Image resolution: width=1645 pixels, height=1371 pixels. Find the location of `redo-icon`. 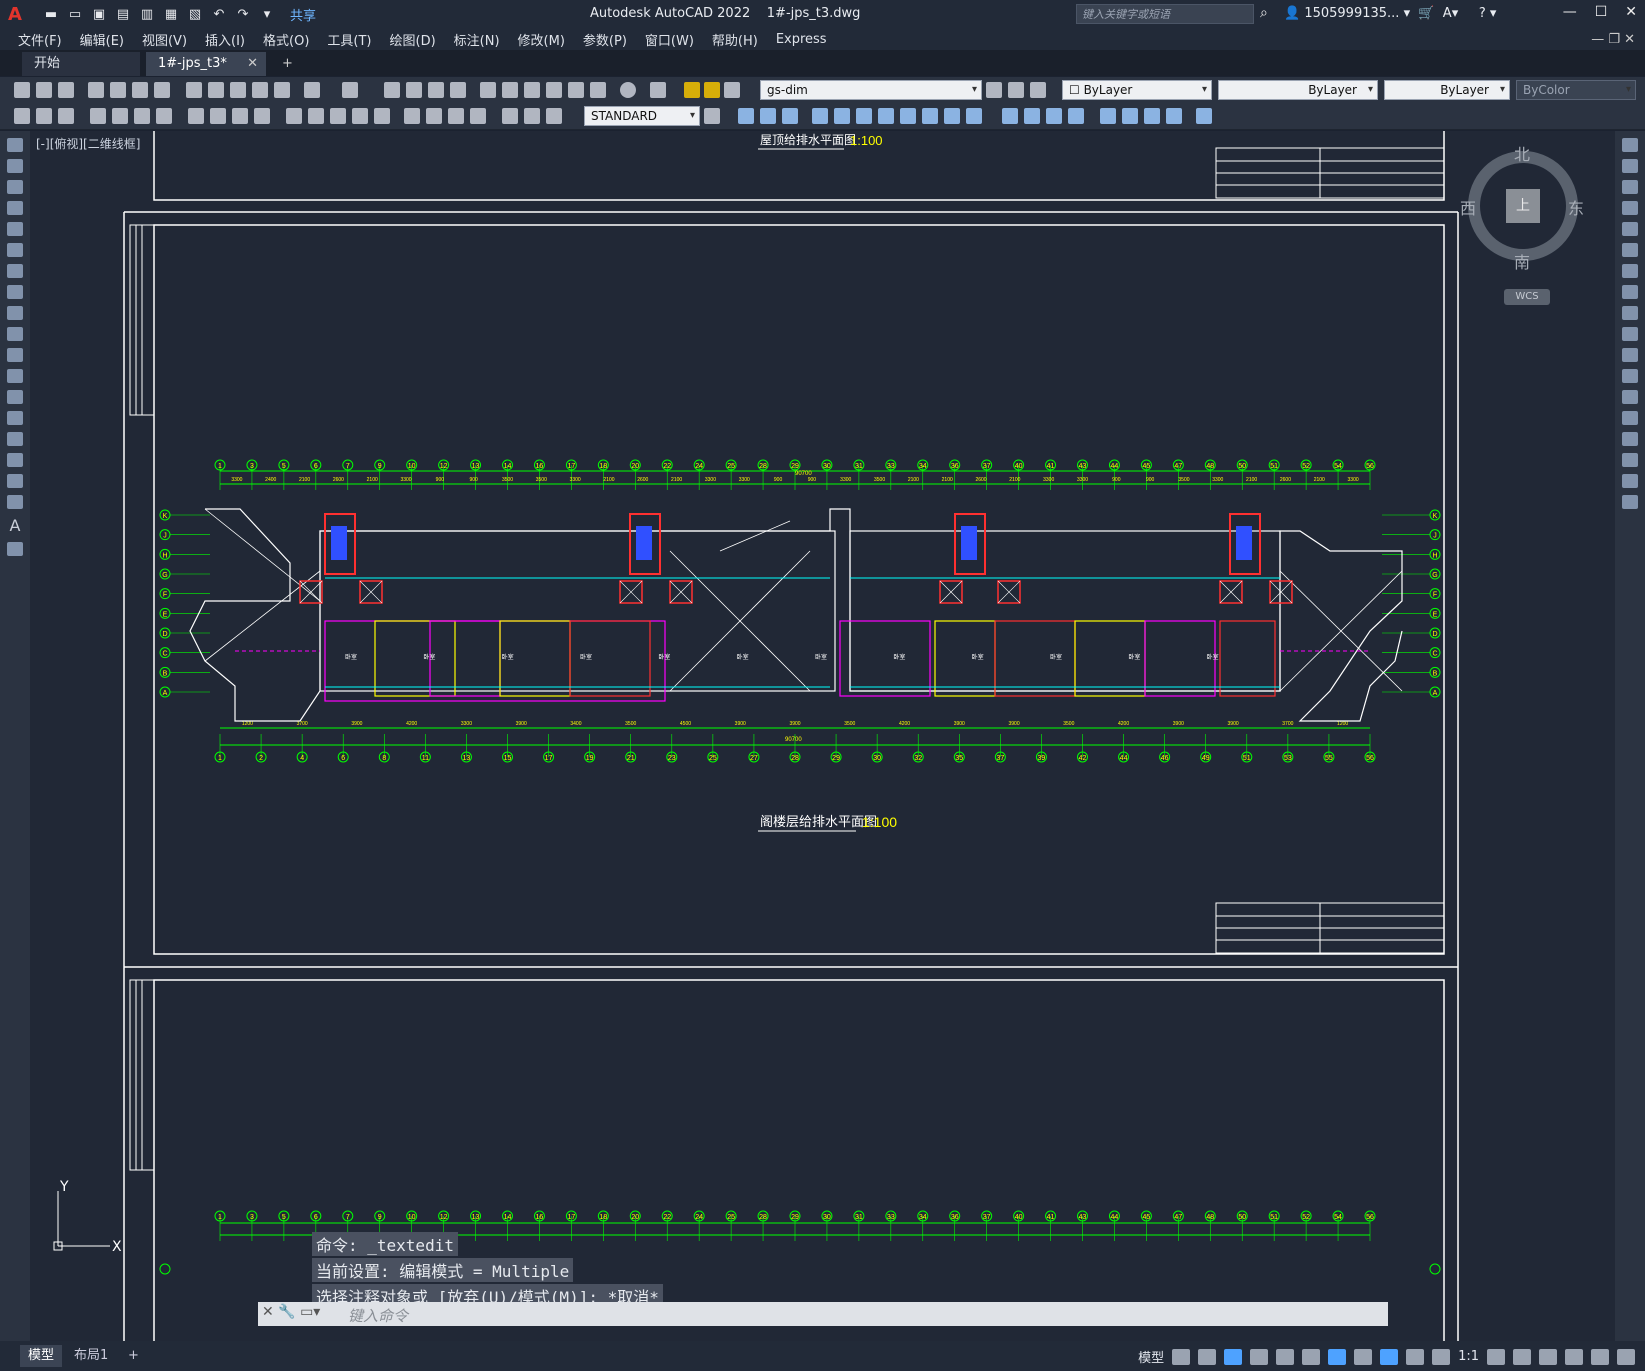

redo-icon is located at coordinates (350, 90).